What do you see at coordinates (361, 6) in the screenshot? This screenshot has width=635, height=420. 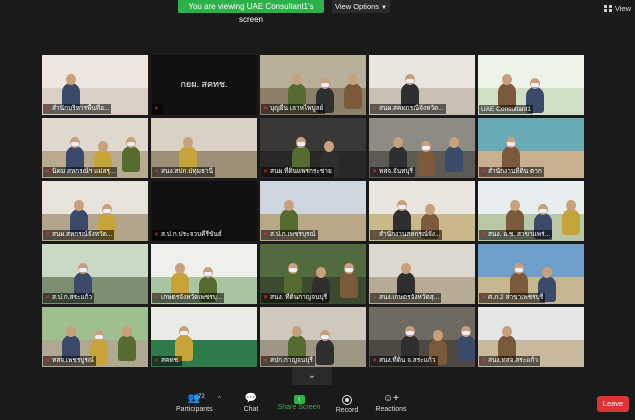 I see `view-options-button: View Options ▼` at bounding box center [361, 6].